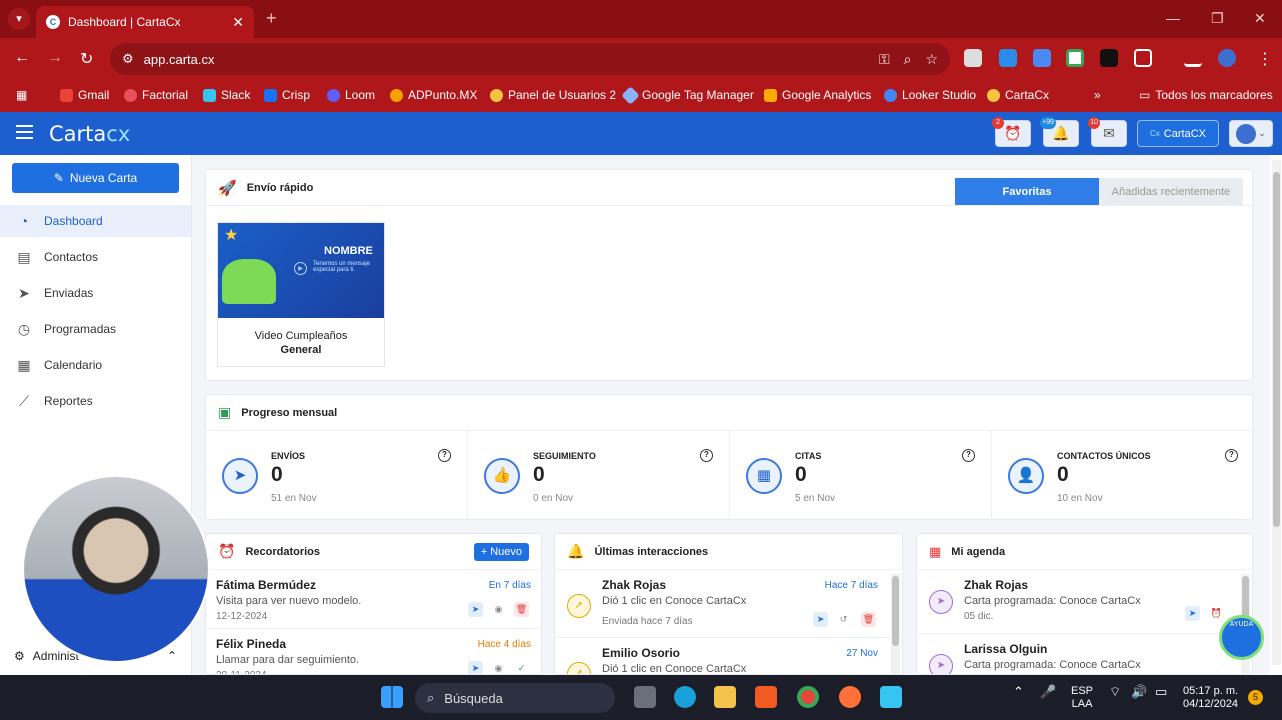 The image size is (1282, 720). Describe the element at coordinates (145, 22) in the screenshot. I see `browser-tab: C Dashboard | CartaCx ✕` at that location.